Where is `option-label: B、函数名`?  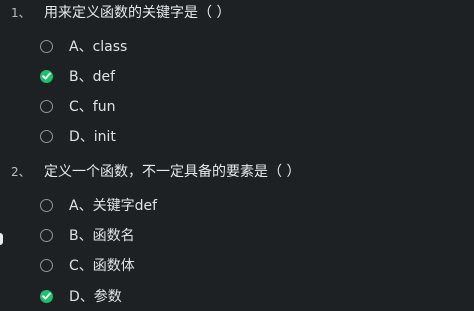
option-label: B、函数名 is located at coordinates (102, 235).